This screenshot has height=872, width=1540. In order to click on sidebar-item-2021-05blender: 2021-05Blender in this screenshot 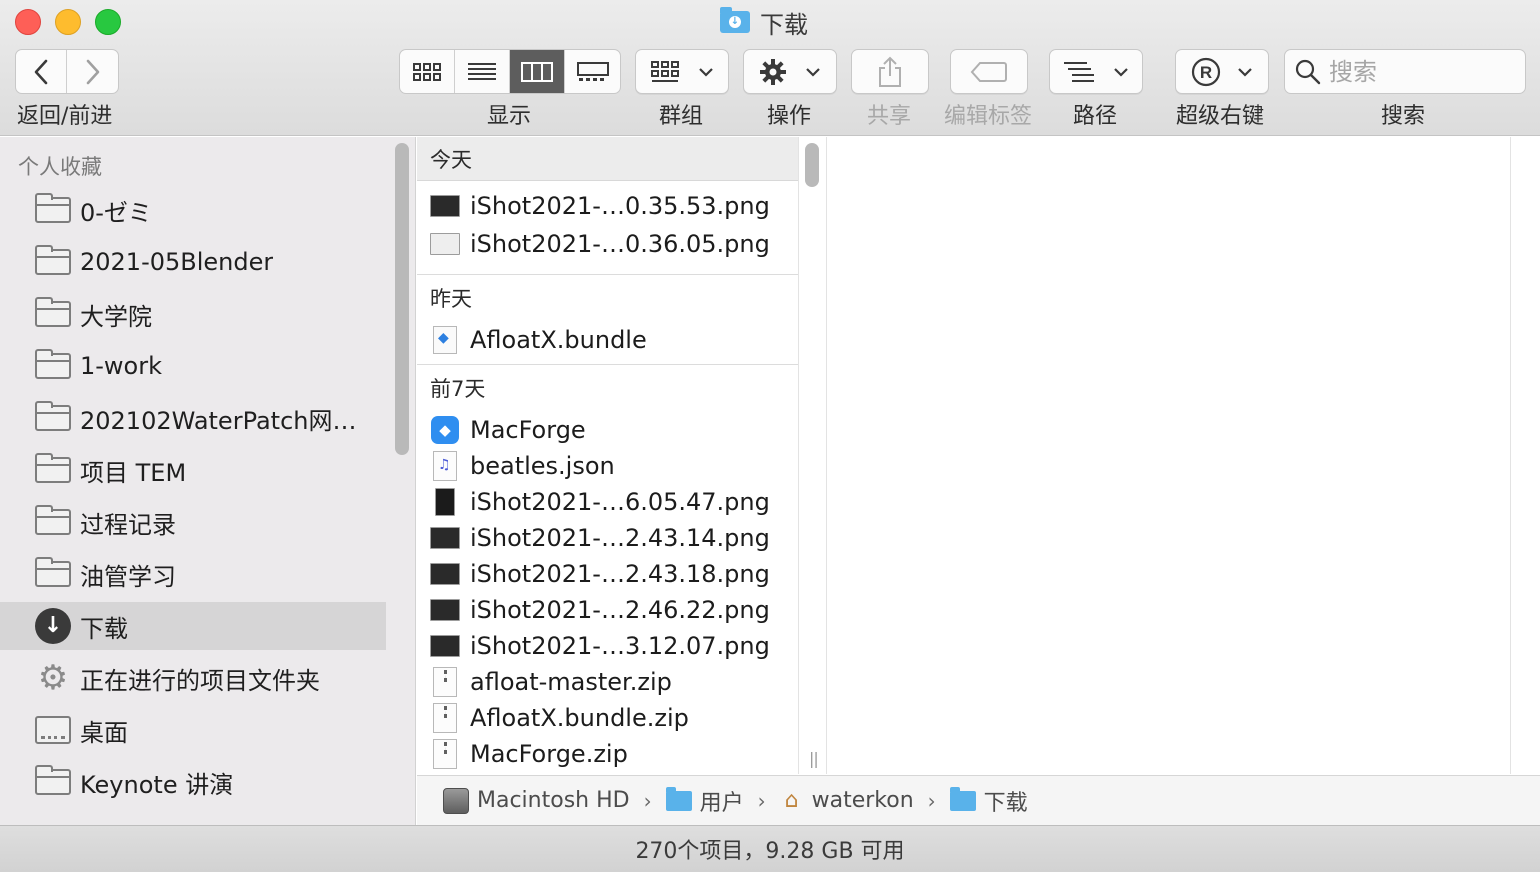, I will do `click(193, 262)`.